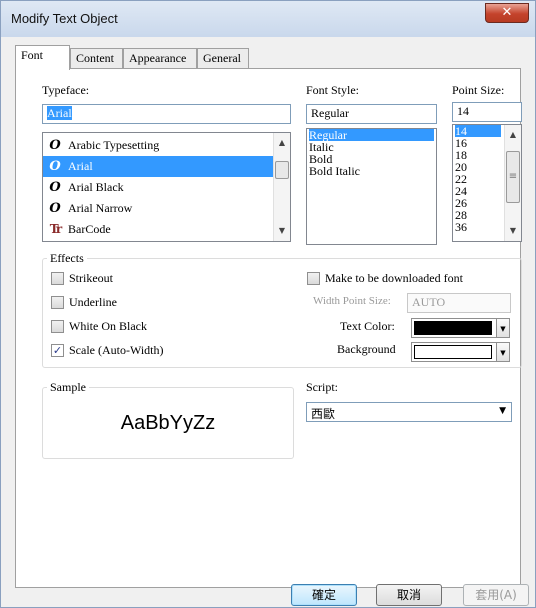 This screenshot has width=536, height=608. Describe the element at coordinates (67, 258) in the screenshot. I see `effects-title: Effects` at that location.